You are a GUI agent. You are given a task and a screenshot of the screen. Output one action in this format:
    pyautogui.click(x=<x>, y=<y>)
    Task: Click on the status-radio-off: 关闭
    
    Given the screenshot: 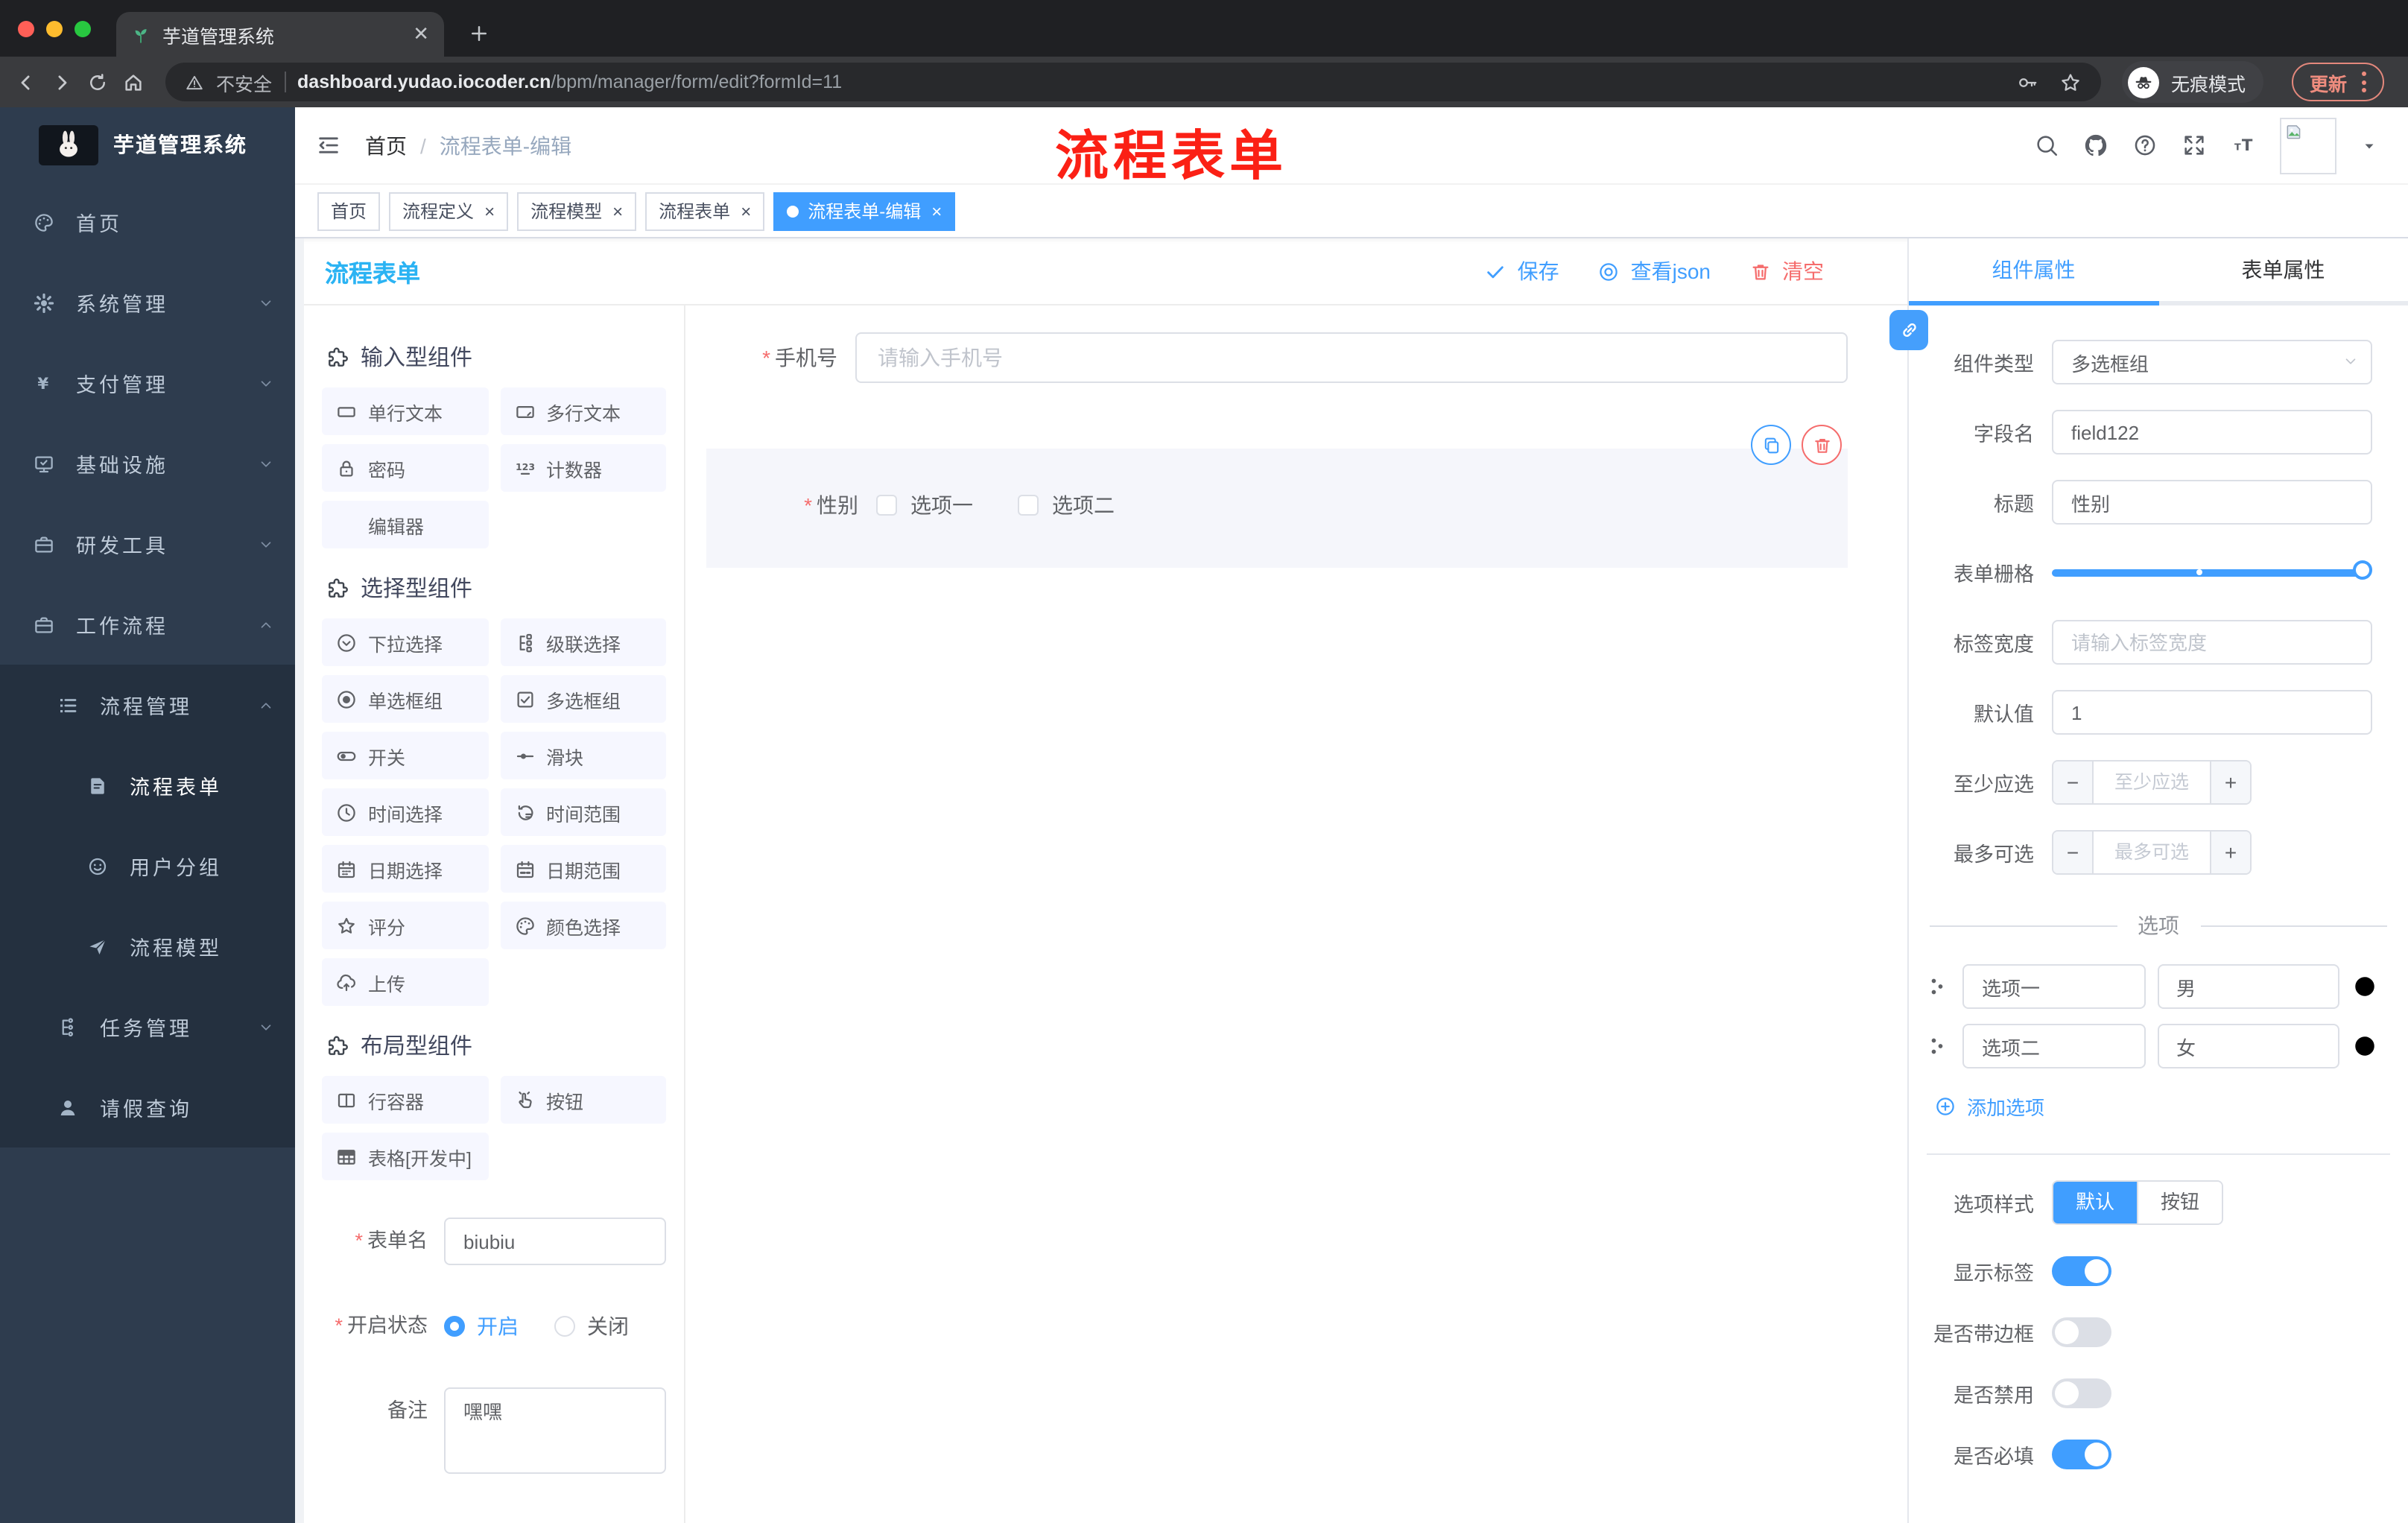 What is the action you would take?
    pyautogui.click(x=591, y=1326)
    